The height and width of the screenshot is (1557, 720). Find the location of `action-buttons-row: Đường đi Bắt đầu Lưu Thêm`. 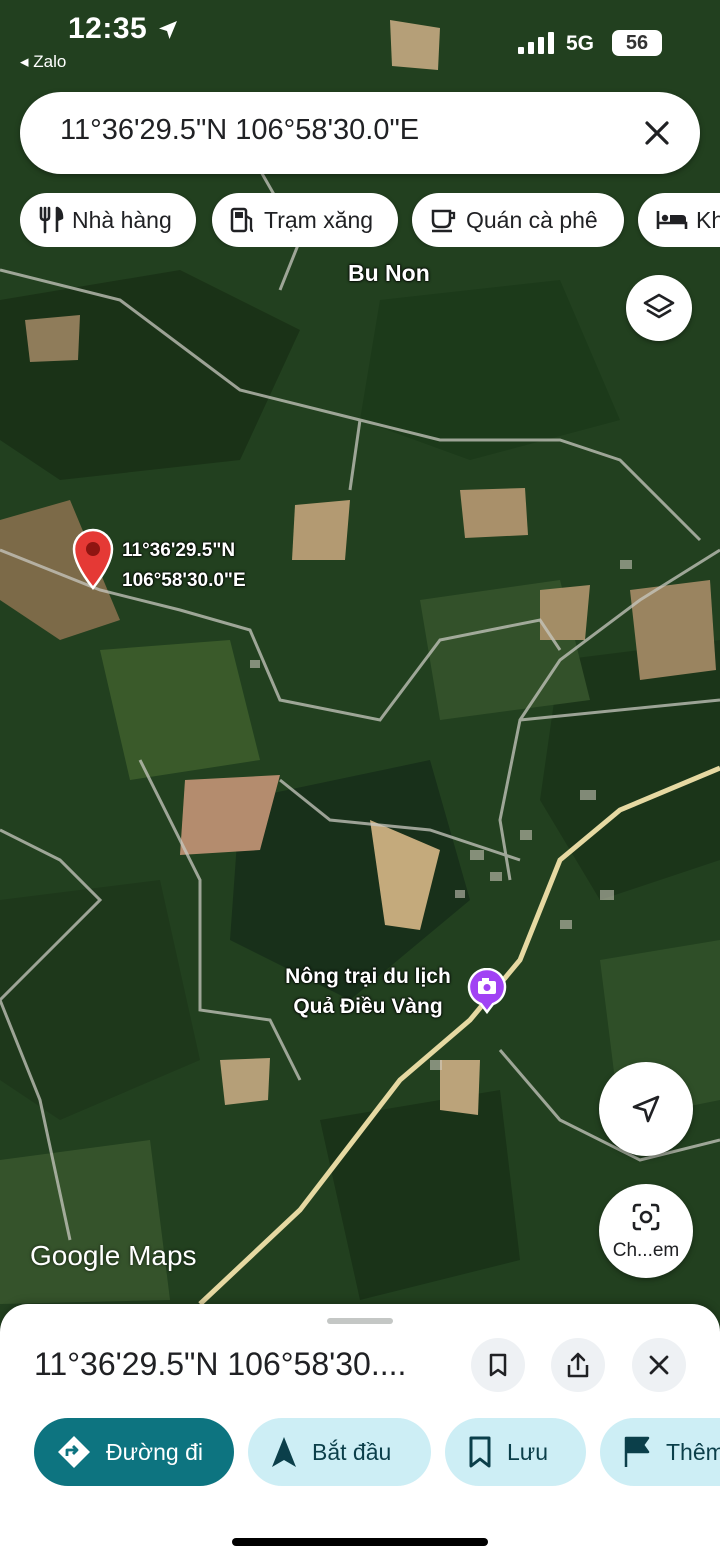

action-buttons-row: Đường đi Bắt đầu Lưu Thêm is located at coordinates (377, 1452).